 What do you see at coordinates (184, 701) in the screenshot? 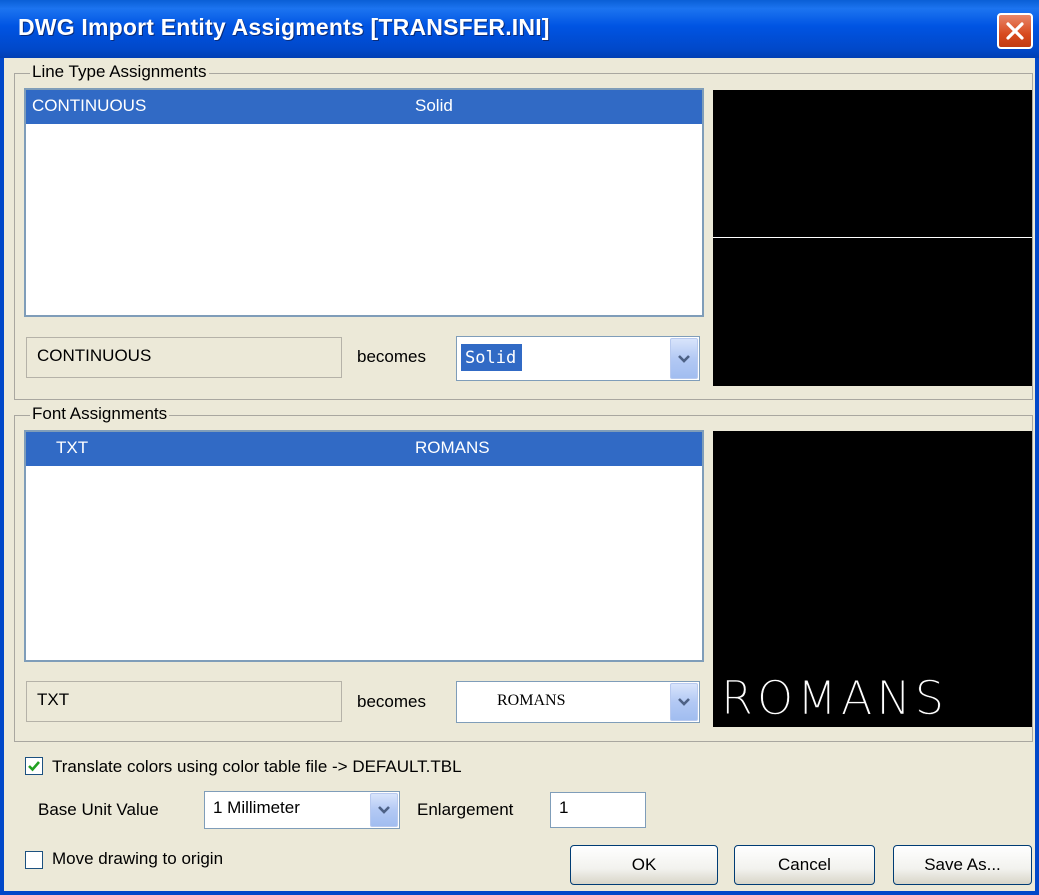
I see `font-source-field: TXT` at bounding box center [184, 701].